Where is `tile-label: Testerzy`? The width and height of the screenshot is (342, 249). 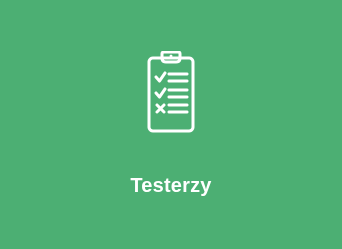 tile-label: Testerzy is located at coordinates (171, 186).